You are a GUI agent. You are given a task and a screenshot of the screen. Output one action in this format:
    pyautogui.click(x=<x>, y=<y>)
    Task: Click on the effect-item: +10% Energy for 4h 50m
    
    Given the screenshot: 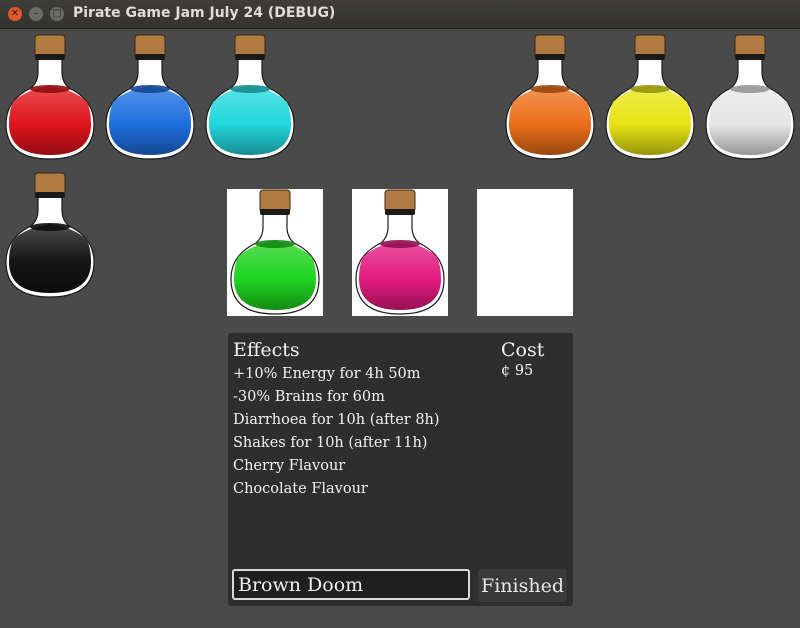 What is the action you would take?
    pyautogui.click(x=327, y=374)
    